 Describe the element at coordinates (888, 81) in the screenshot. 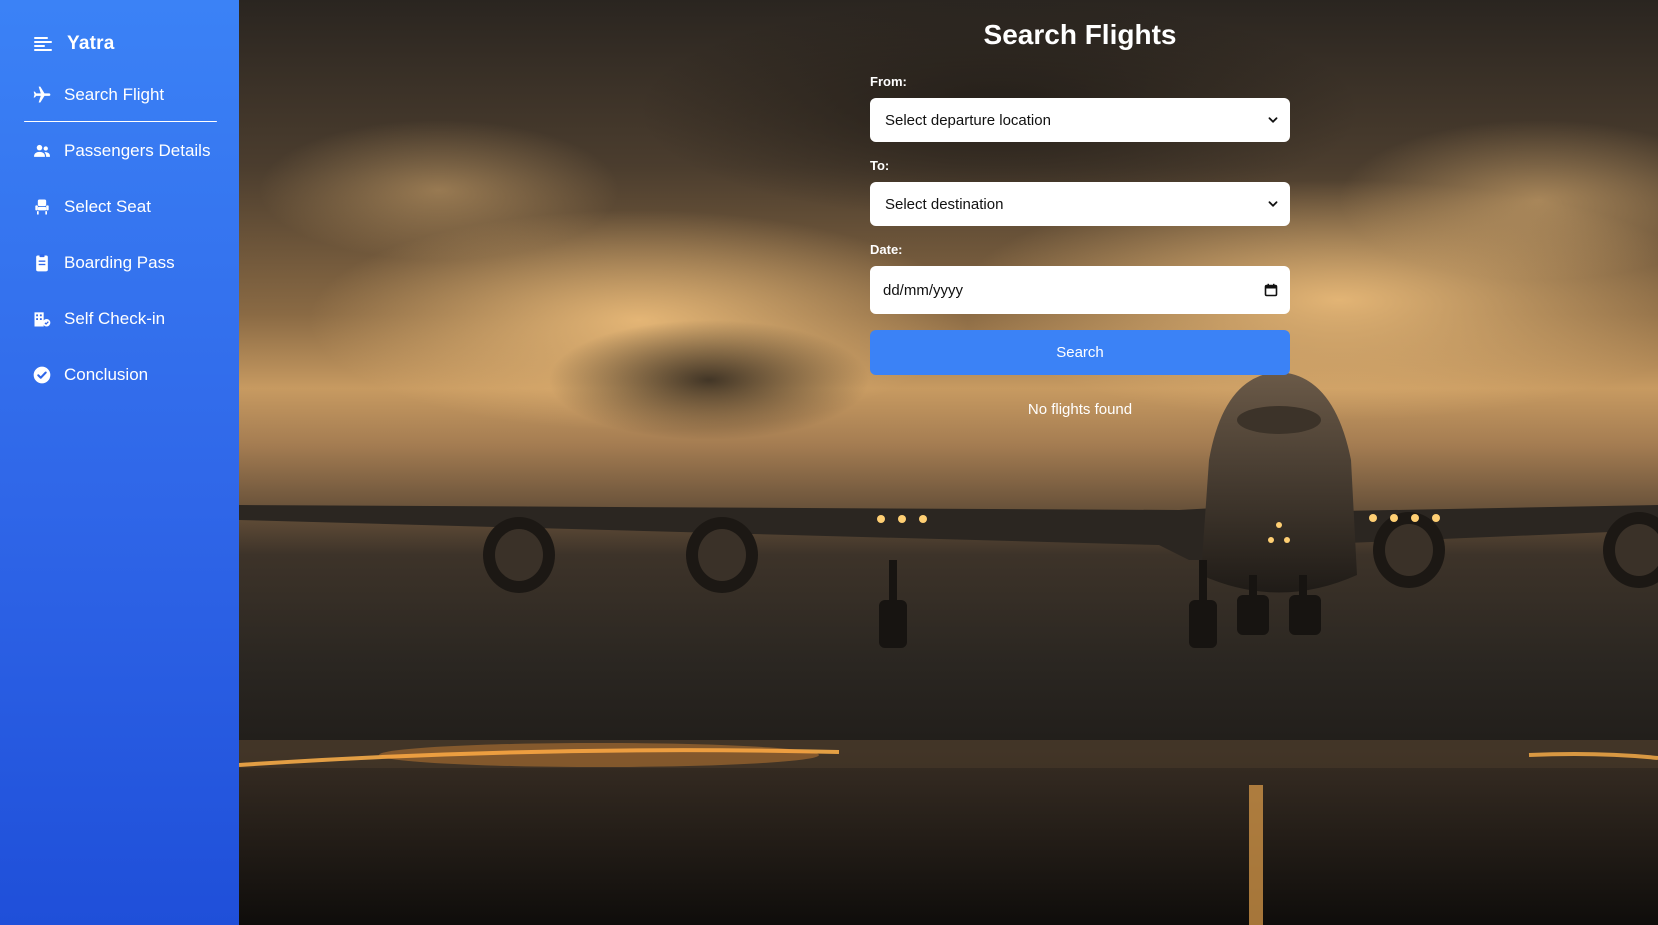

I see `from-label: From:` at that location.